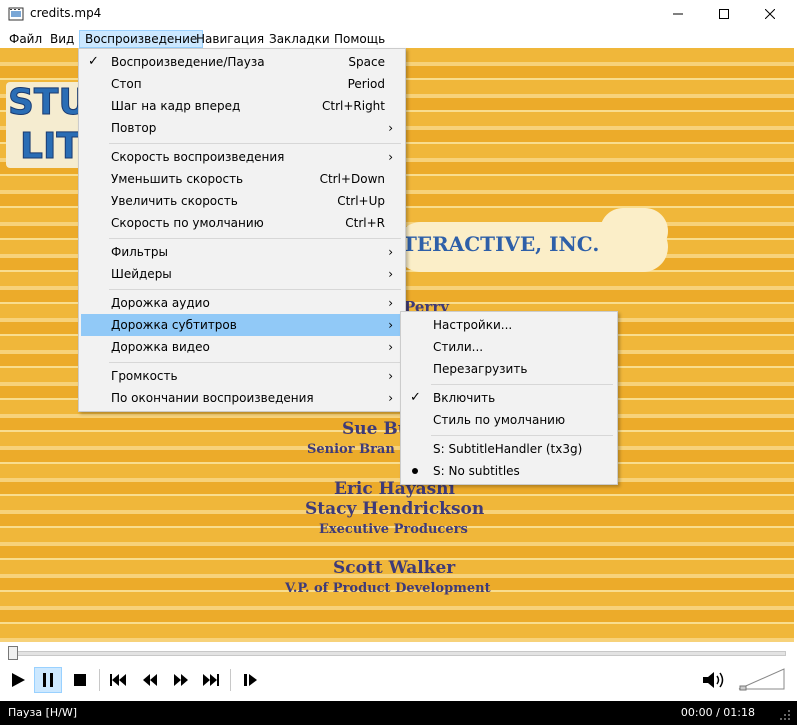 This screenshot has height=725, width=797. What do you see at coordinates (230, 39) in the screenshot?
I see `menu-navigation: Навигация` at bounding box center [230, 39].